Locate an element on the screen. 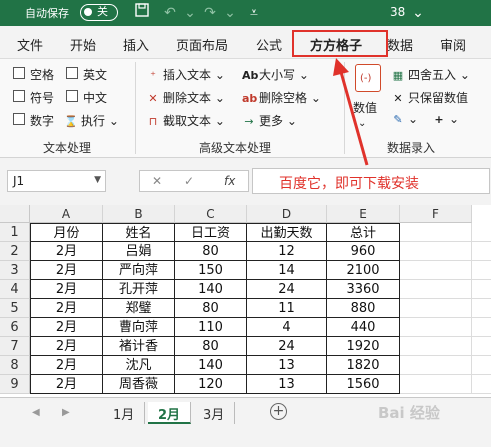 This screenshot has height=447, width=491. table-cell: 440 is located at coordinates (363, 327).